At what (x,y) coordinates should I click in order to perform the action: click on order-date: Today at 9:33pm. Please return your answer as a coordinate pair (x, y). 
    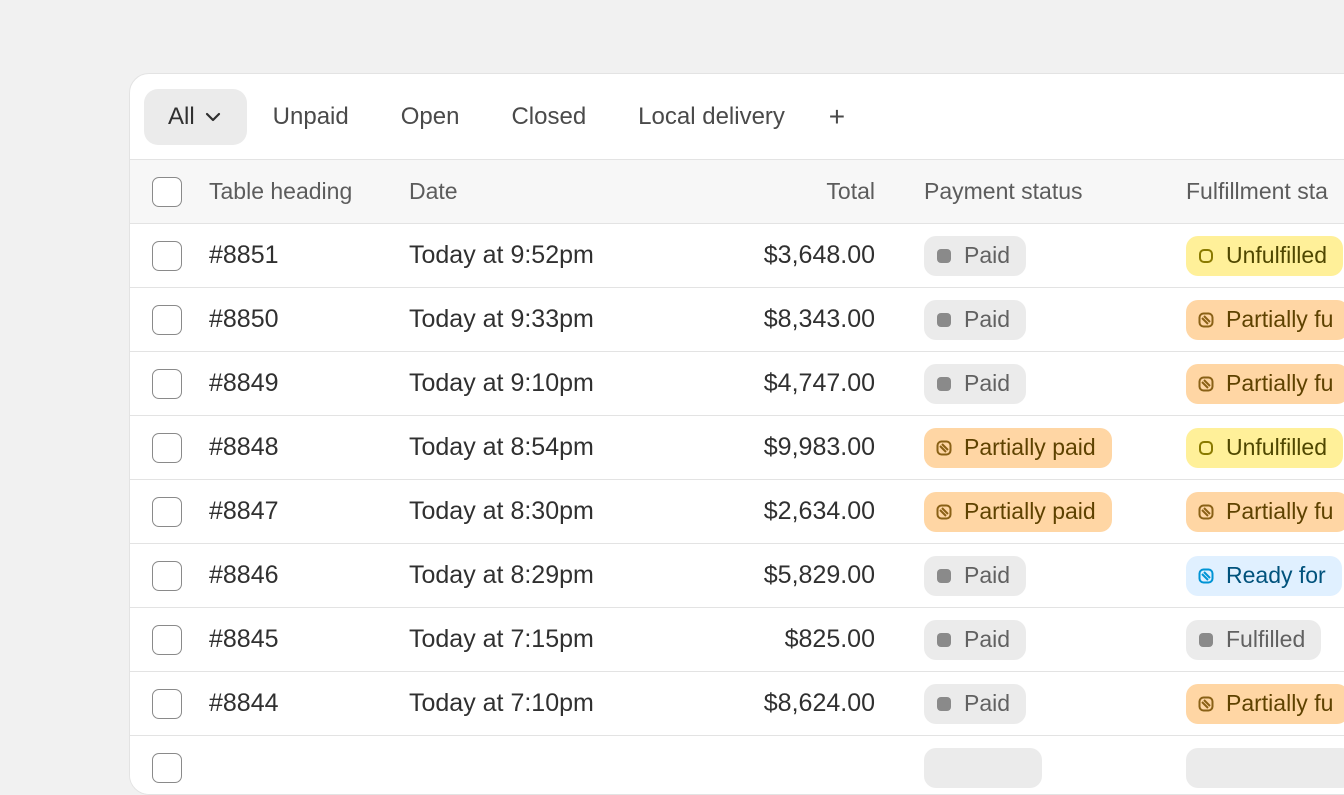
    Looking at the image, I should click on (501, 319).